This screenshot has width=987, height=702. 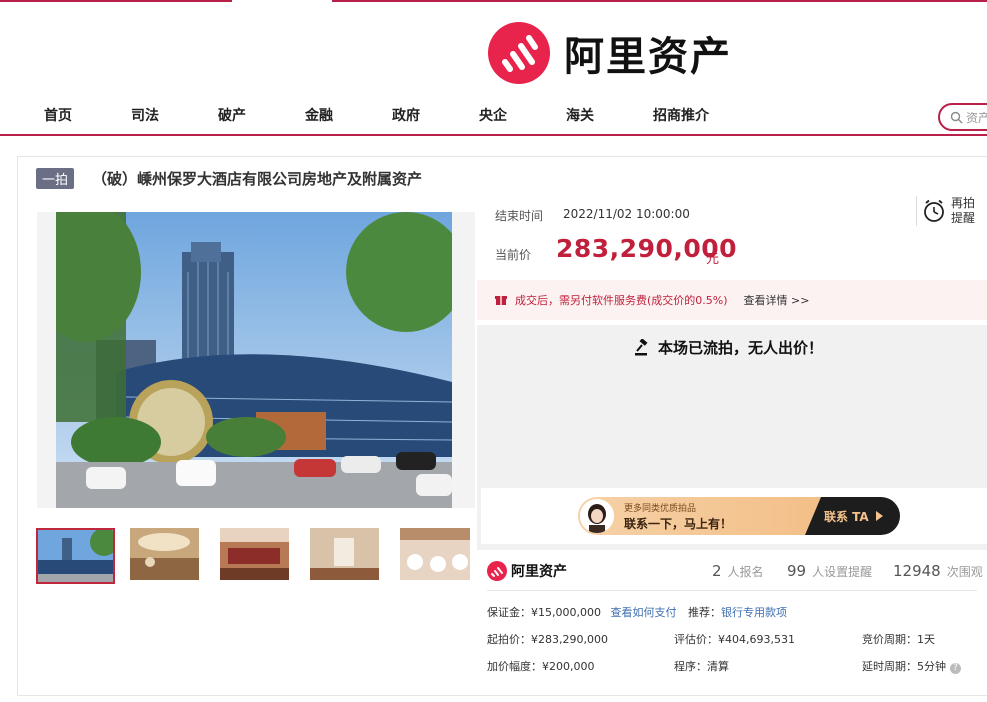 What do you see at coordinates (777, 300) in the screenshot?
I see `view-details-link: 查看详情 >>` at bounding box center [777, 300].